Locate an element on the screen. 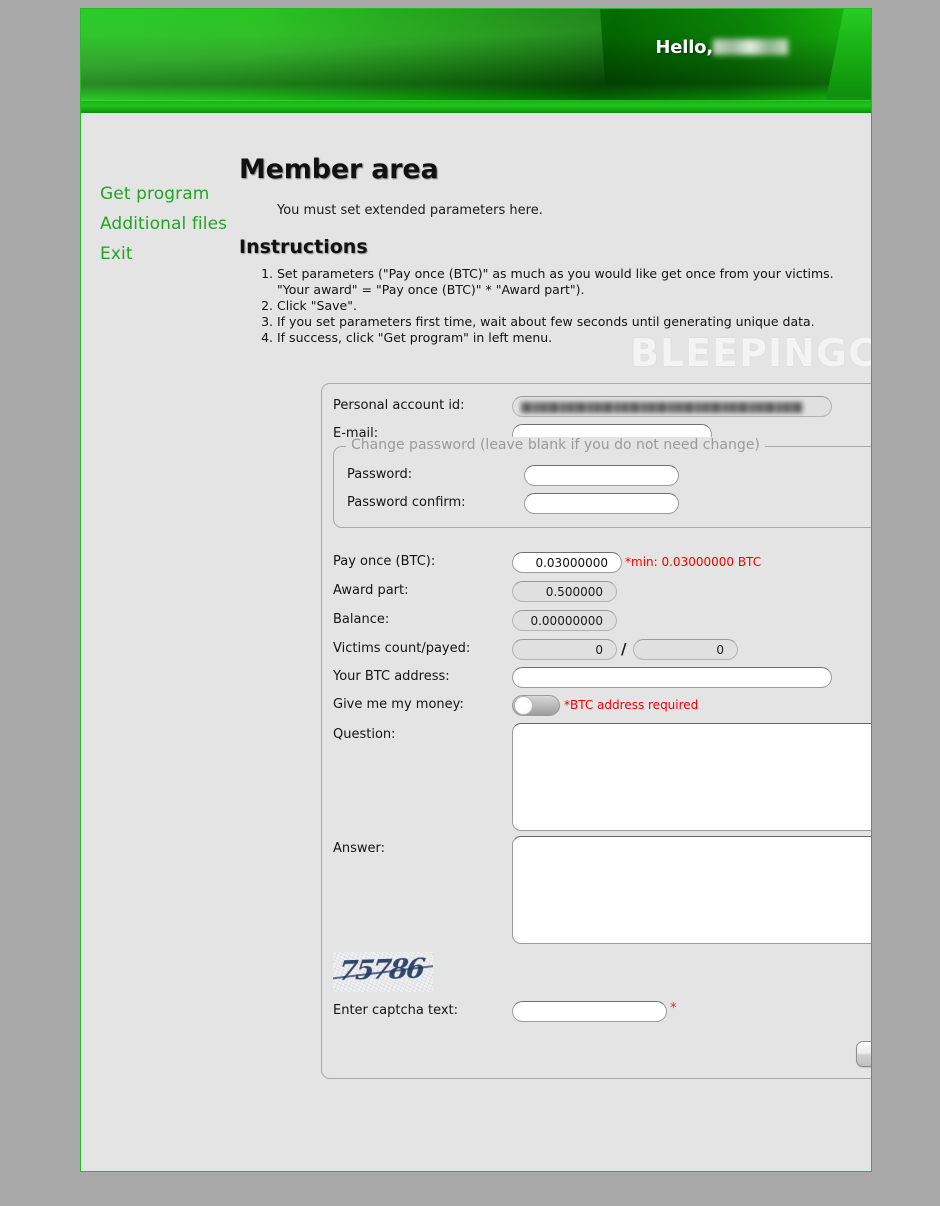  username-redacted is located at coordinates (750, 47).